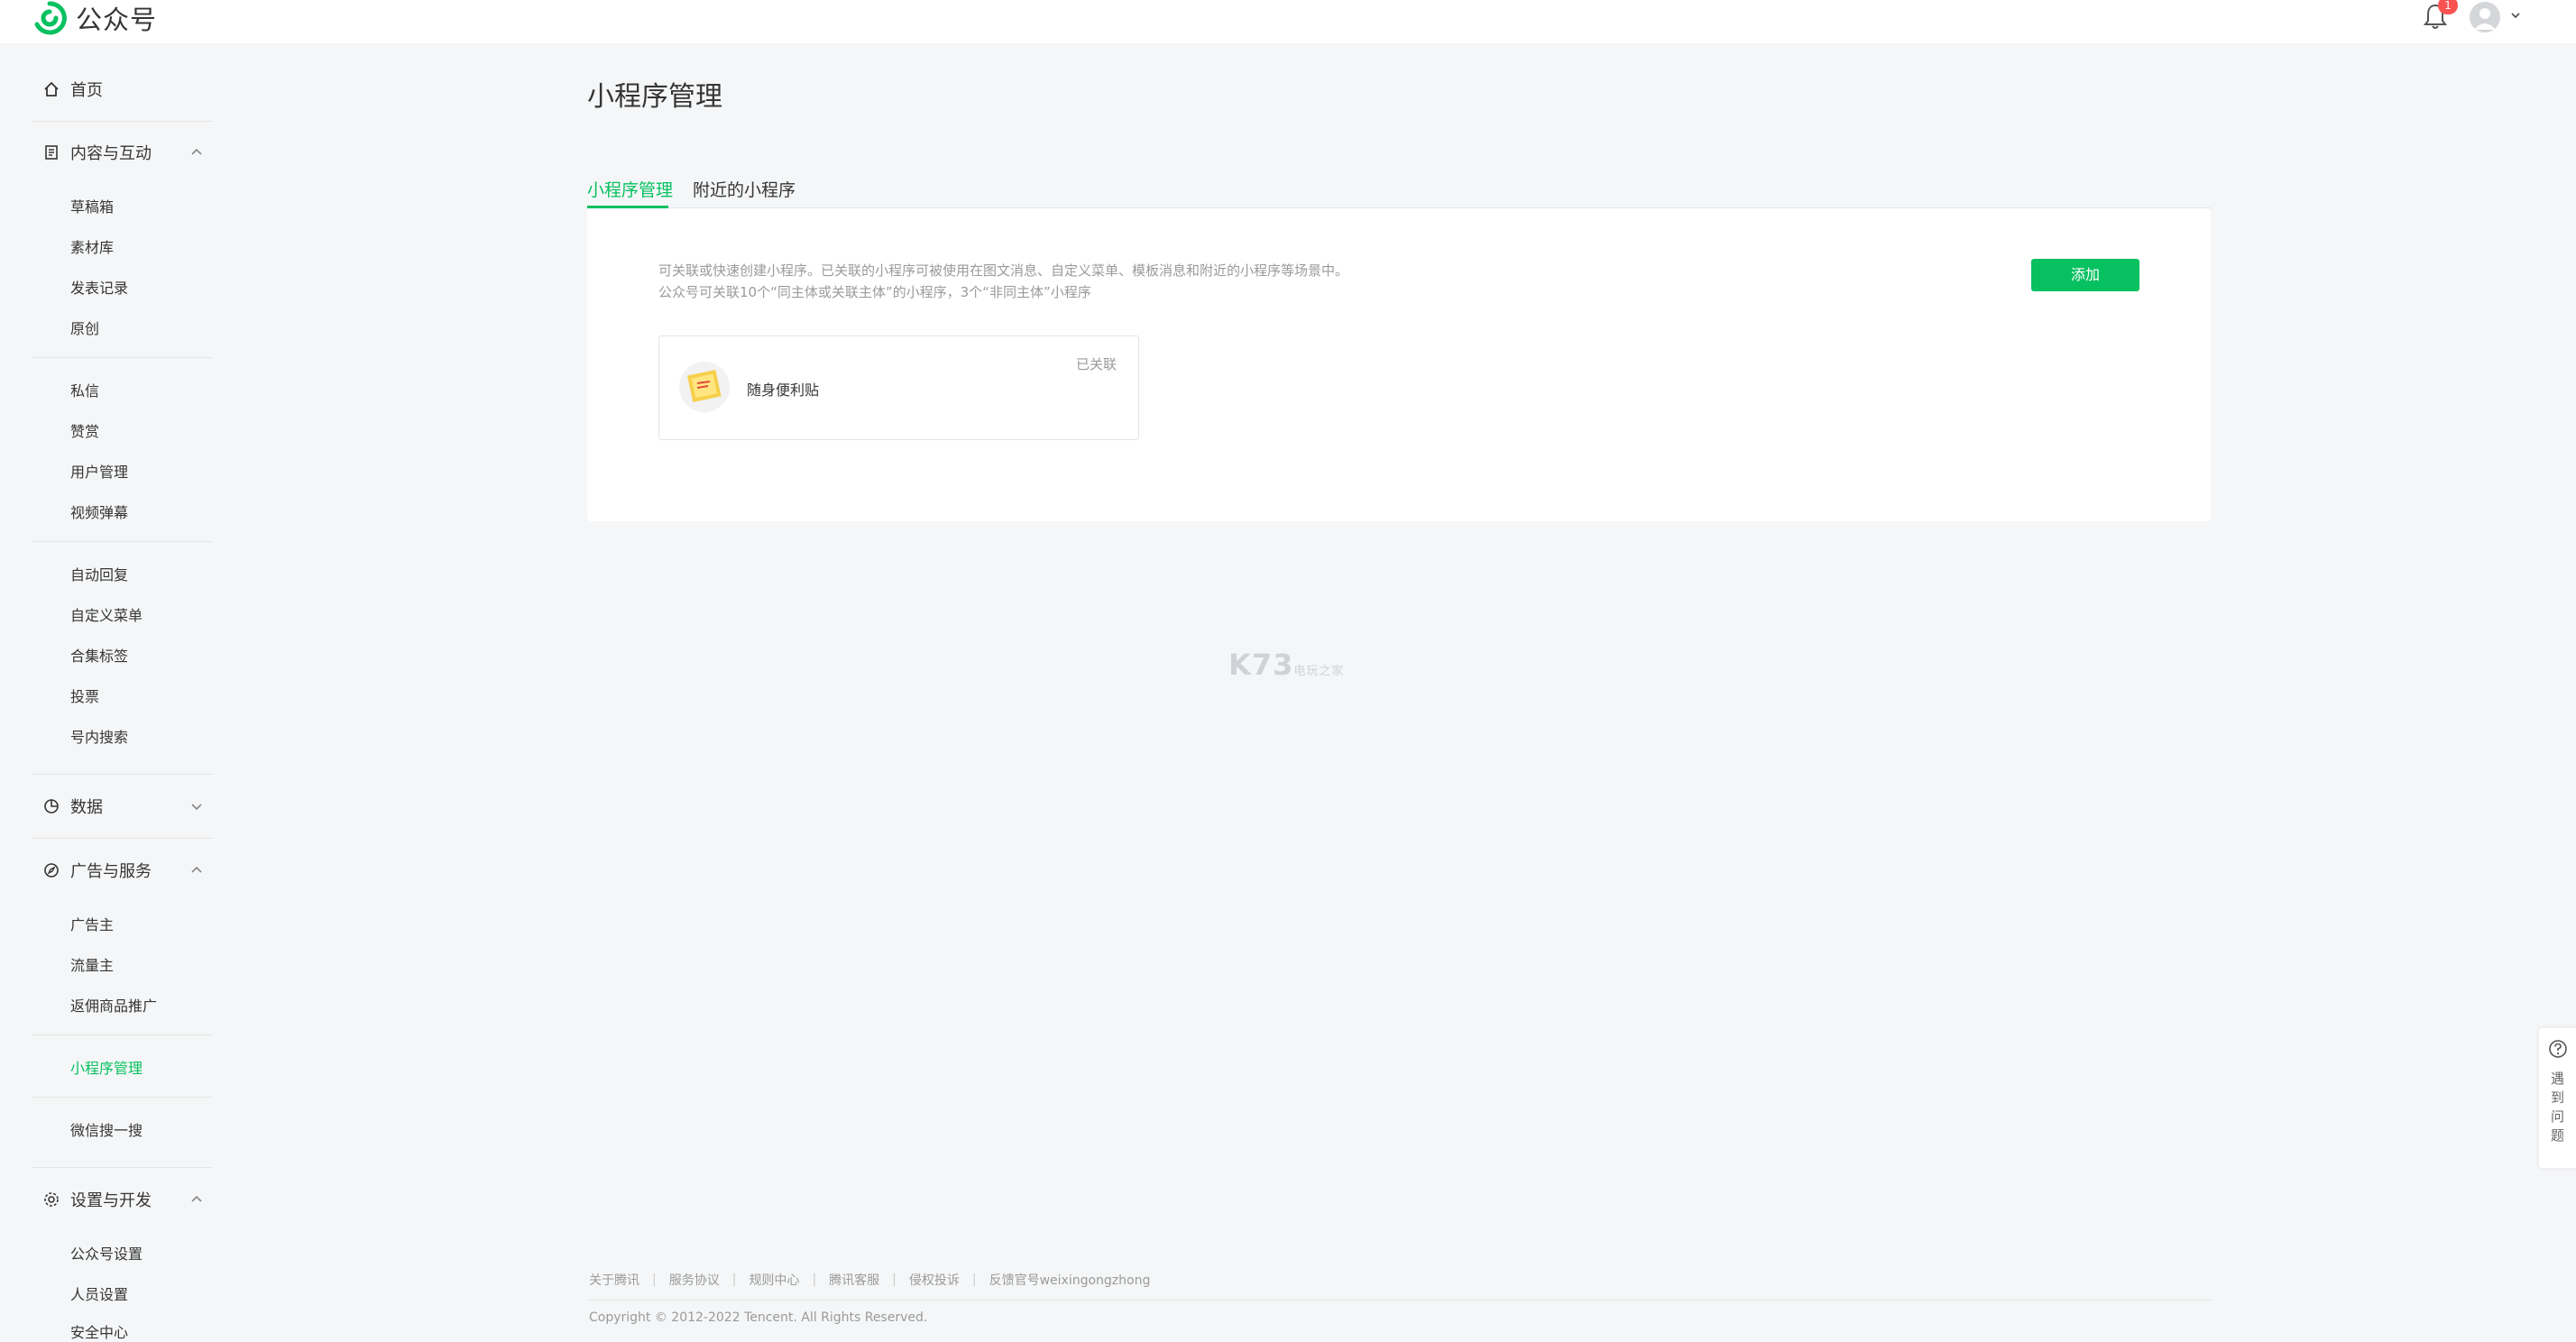 This screenshot has height=1342, width=2576. I want to click on sidebar-item-home: 首页, so click(122, 89).